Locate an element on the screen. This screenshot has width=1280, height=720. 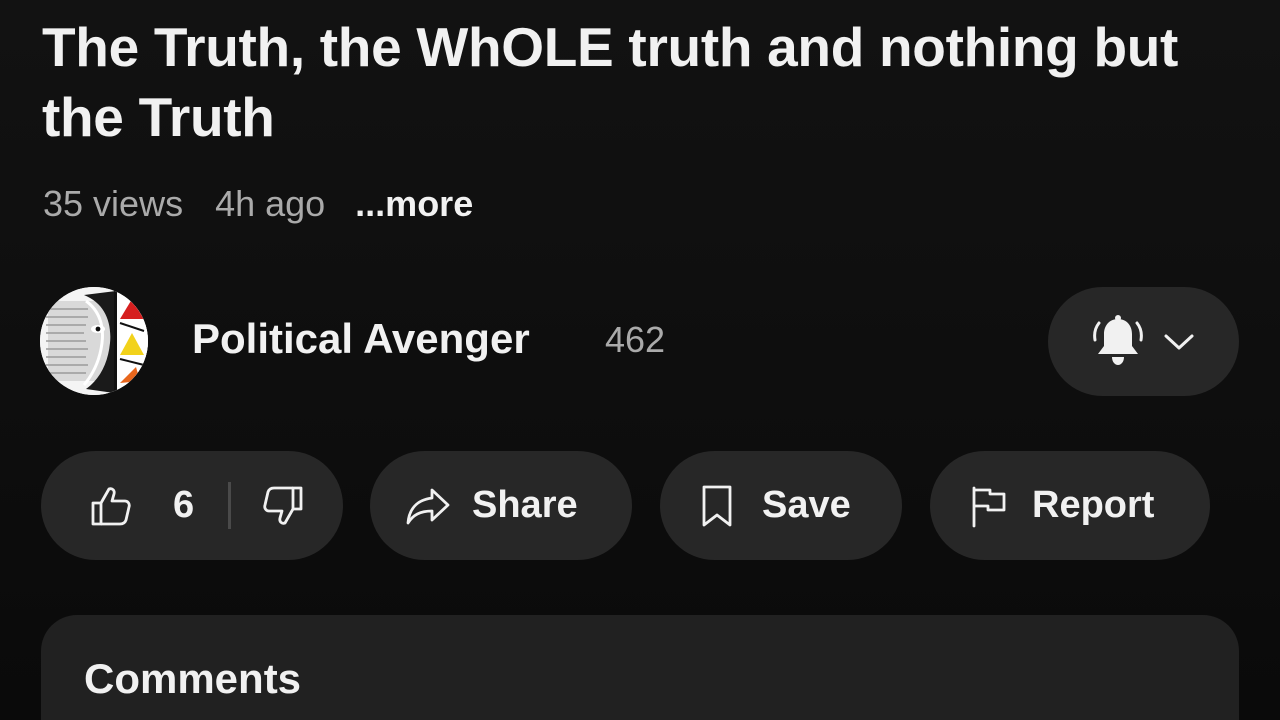
notification-settings-button is located at coordinates (1143, 341).